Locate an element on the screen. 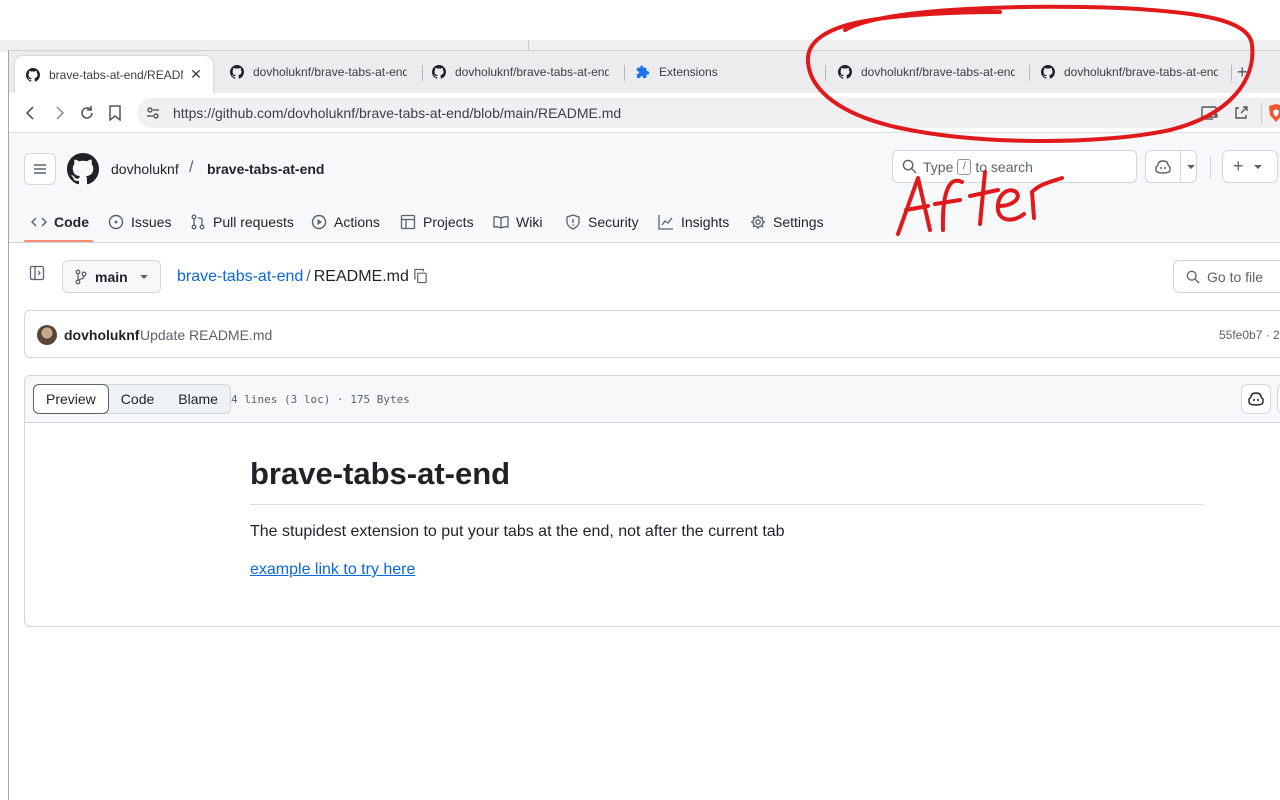 The width and height of the screenshot is (1280, 800). copy-path-icon is located at coordinates (420, 278).